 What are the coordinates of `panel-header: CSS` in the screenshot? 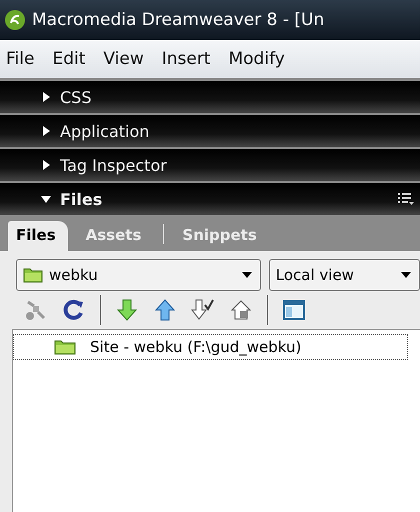 It's located at (210, 96).